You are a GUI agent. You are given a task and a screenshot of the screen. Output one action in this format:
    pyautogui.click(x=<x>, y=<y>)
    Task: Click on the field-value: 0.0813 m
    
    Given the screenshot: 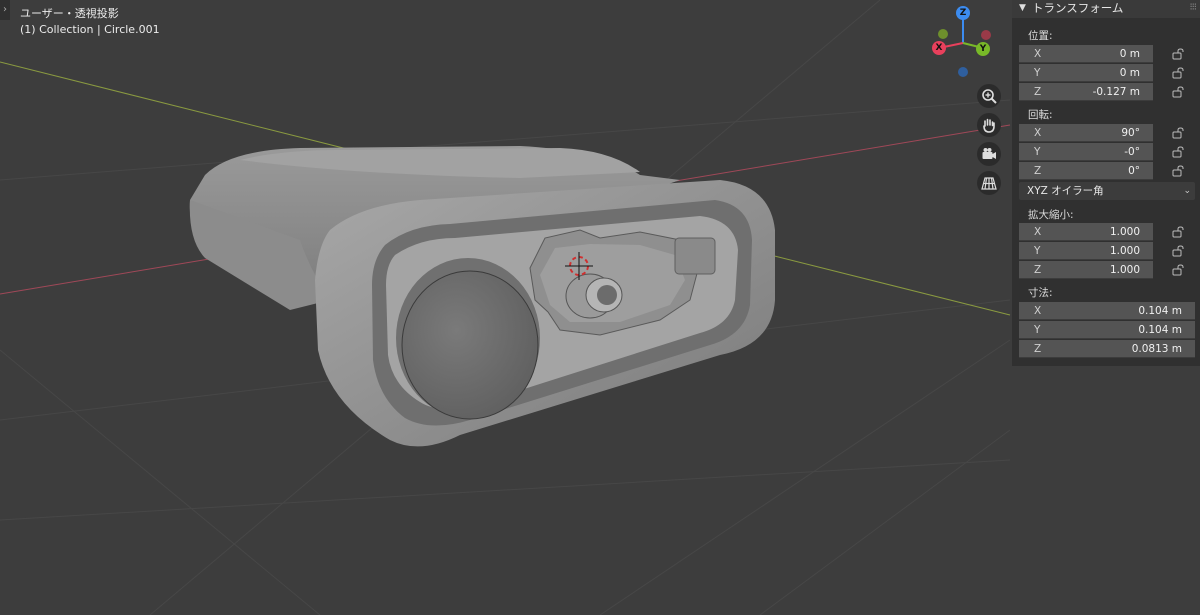 What is the action you would take?
    pyautogui.click(x=1156, y=349)
    